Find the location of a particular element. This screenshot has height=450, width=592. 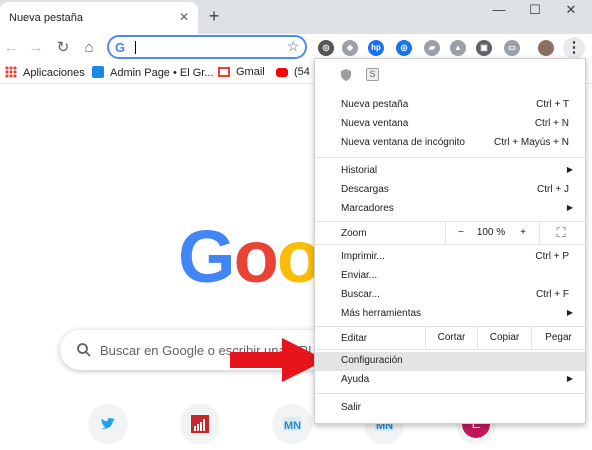

search-icon is located at coordinates (84, 350).